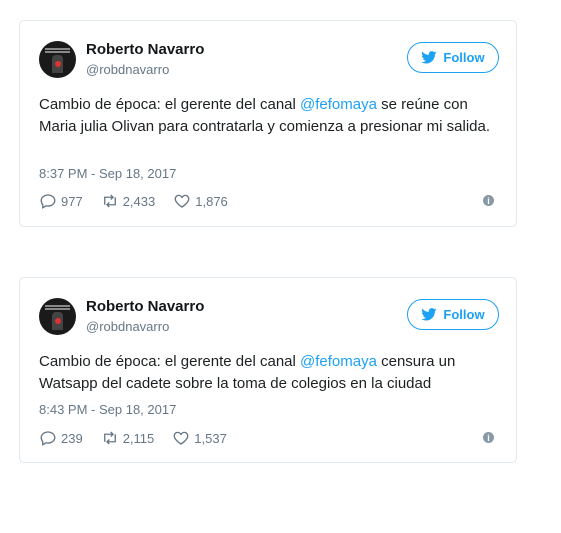 The image size is (561, 533). Describe the element at coordinates (107, 173) in the screenshot. I see `tweet-timestamp: 8:37 PM - Sep 18, 2017` at that location.